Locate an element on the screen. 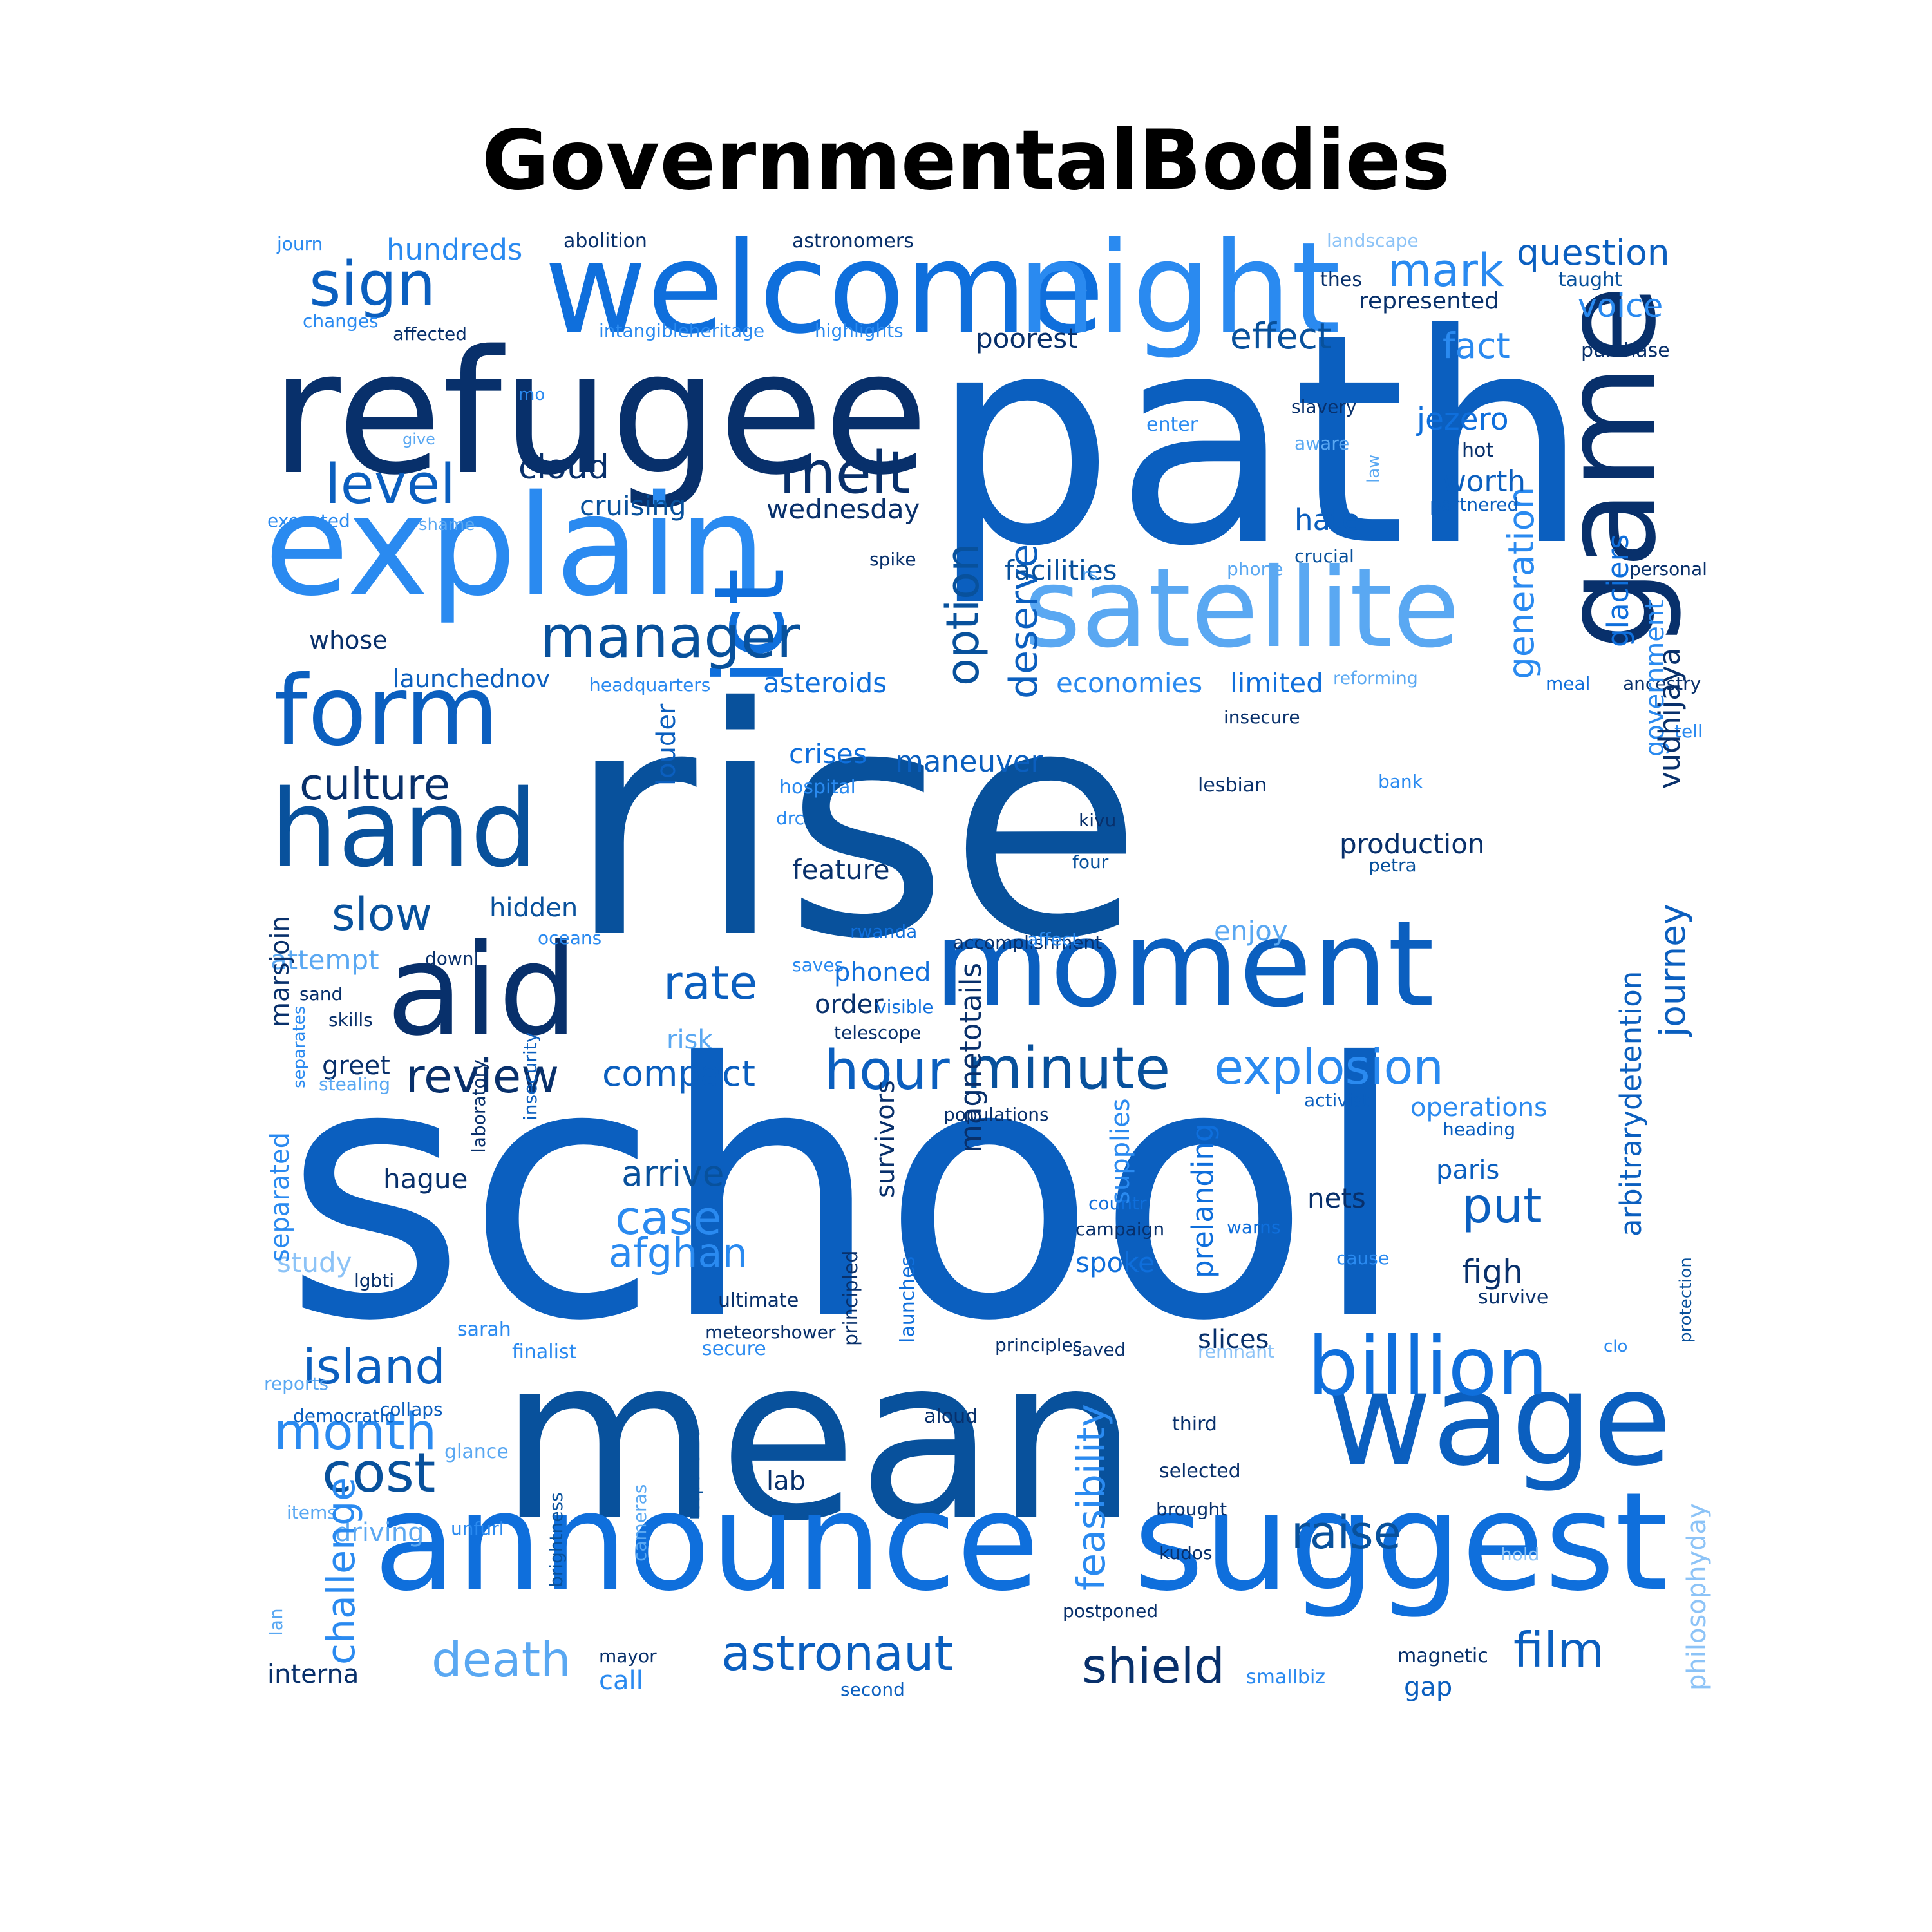 Image resolution: width=1932 pixels, height=1932 pixels. cloud-word: thes is located at coordinates (1341, 280).